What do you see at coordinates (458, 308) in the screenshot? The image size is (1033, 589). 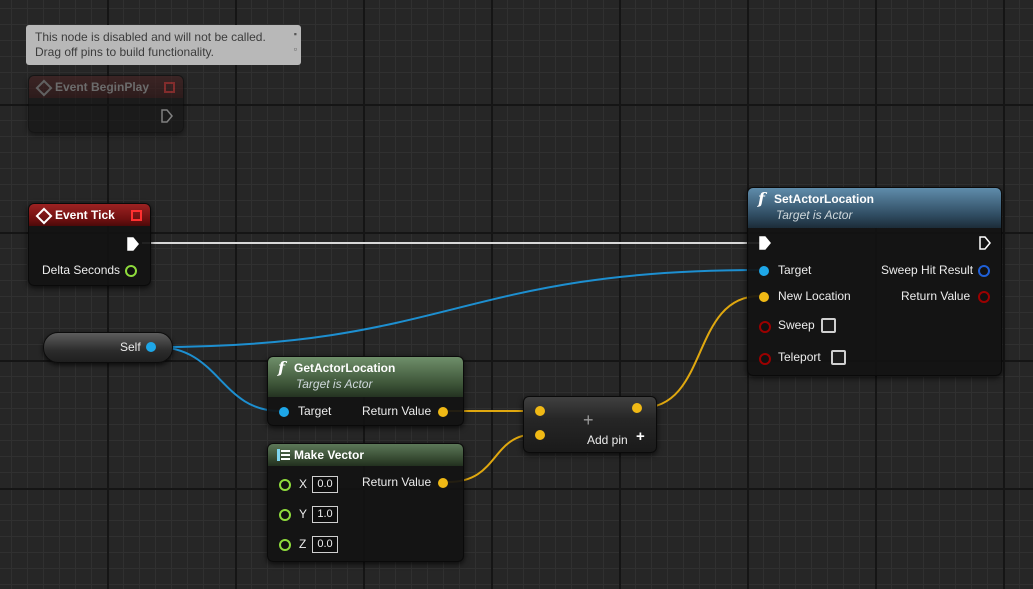 I see `self-to-target-wire` at bounding box center [458, 308].